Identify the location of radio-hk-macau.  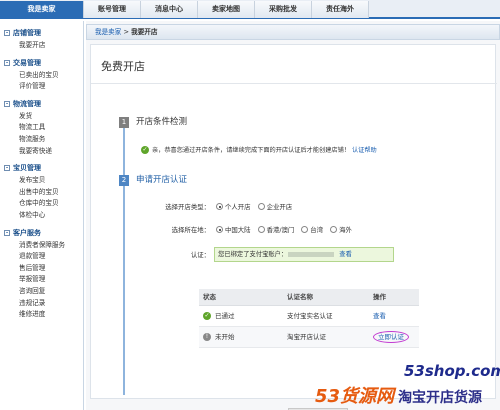
(261, 229).